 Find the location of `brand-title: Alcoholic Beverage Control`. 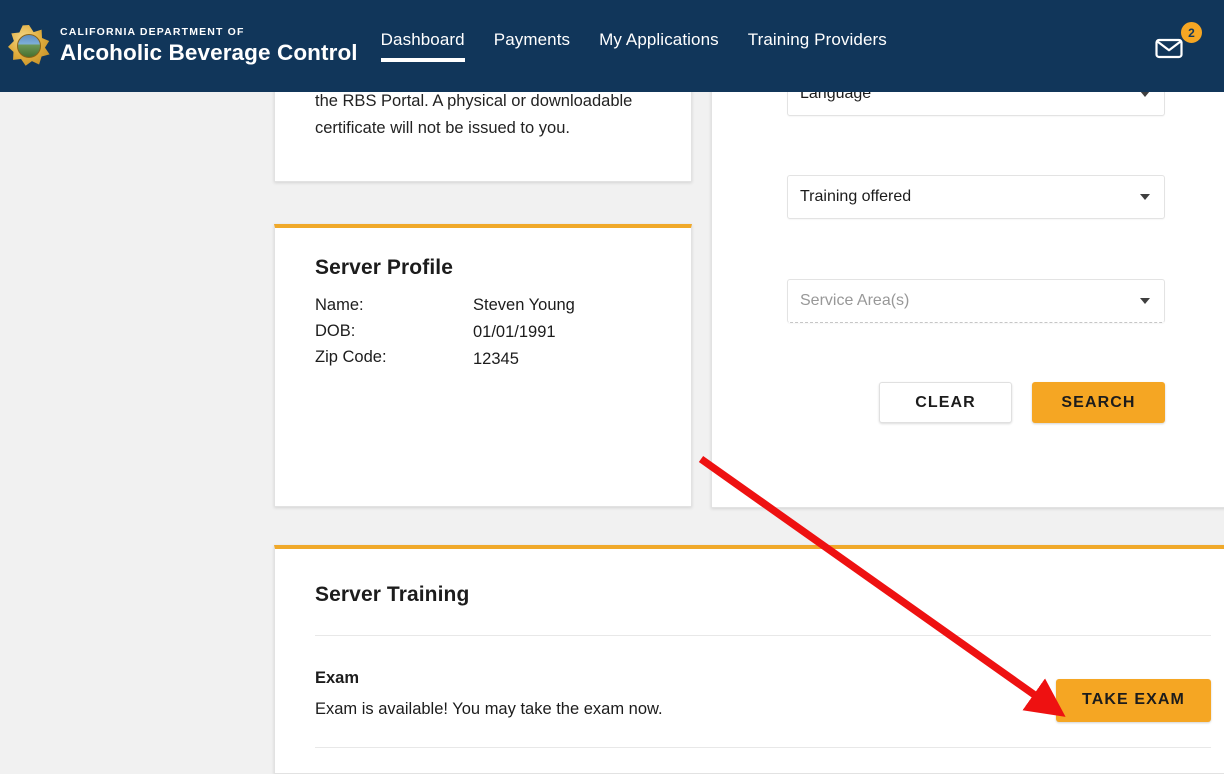

brand-title: Alcoholic Beverage Control is located at coordinates (209, 53).